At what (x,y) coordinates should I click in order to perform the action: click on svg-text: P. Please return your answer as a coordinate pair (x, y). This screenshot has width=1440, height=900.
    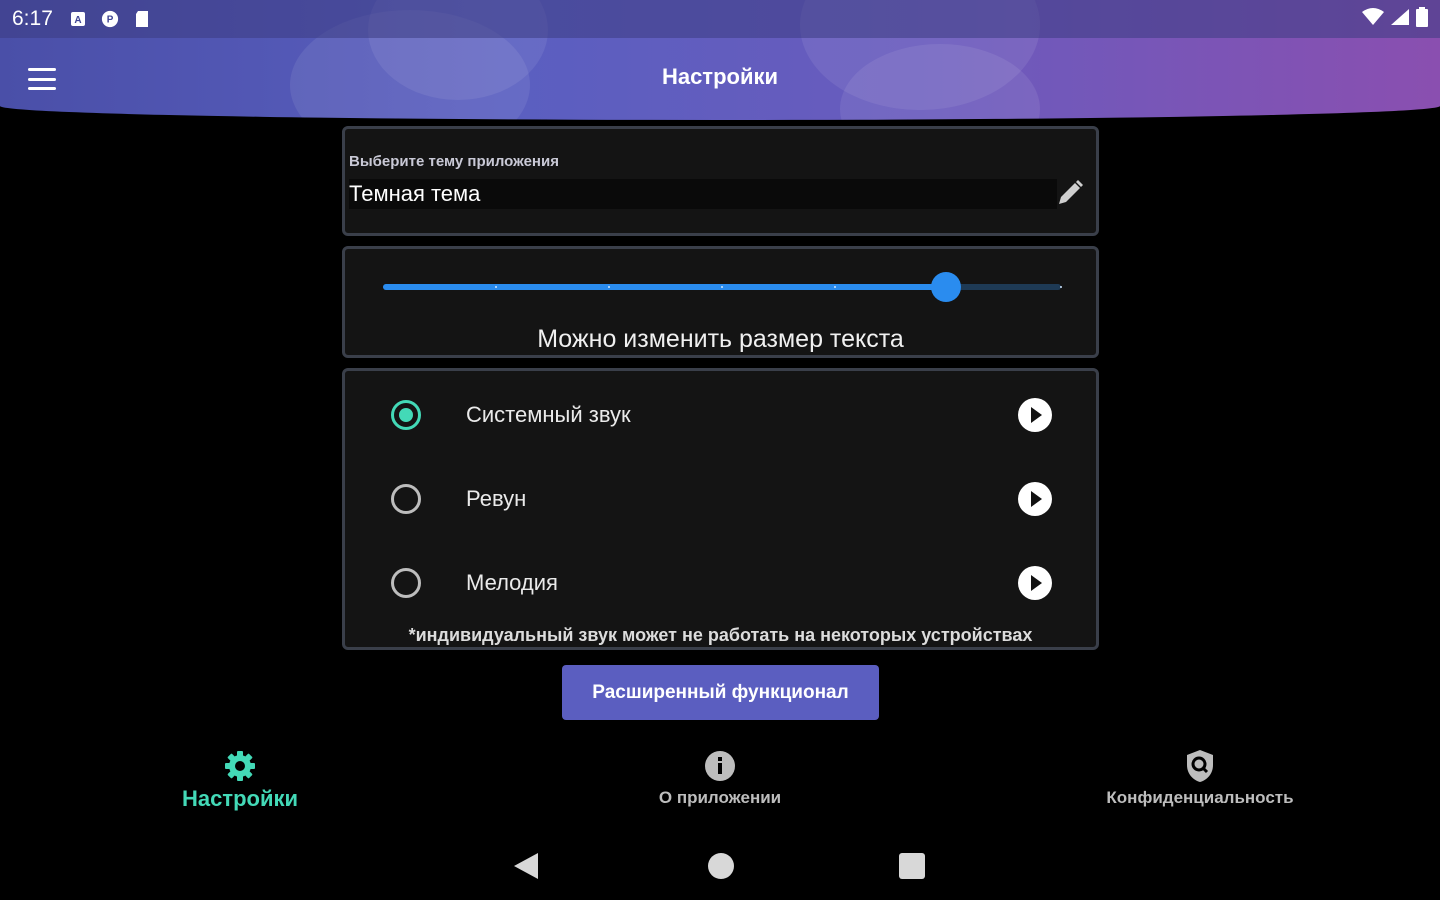
    Looking at the image, I should click on (110, 20).